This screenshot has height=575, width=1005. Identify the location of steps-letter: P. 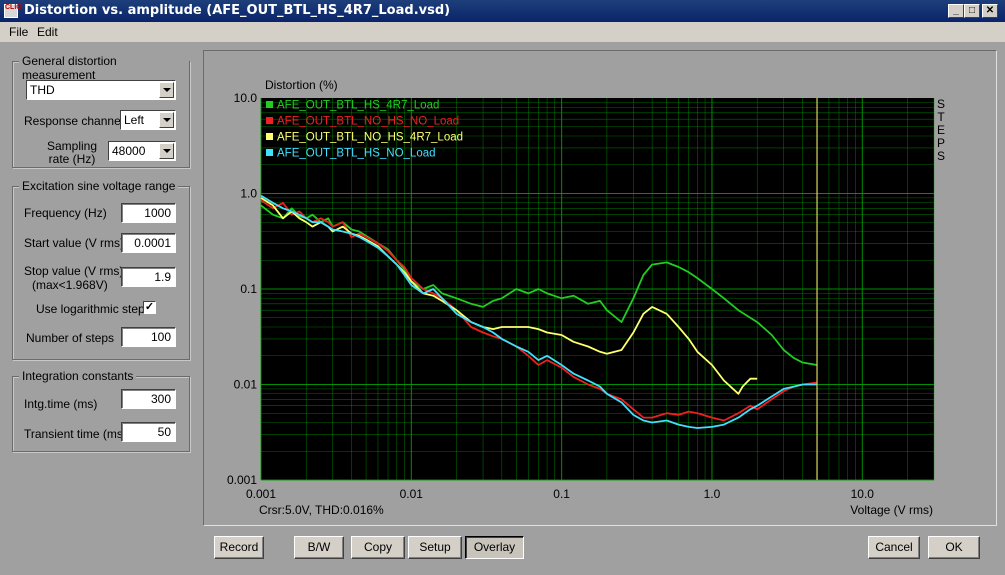
(941, 143).